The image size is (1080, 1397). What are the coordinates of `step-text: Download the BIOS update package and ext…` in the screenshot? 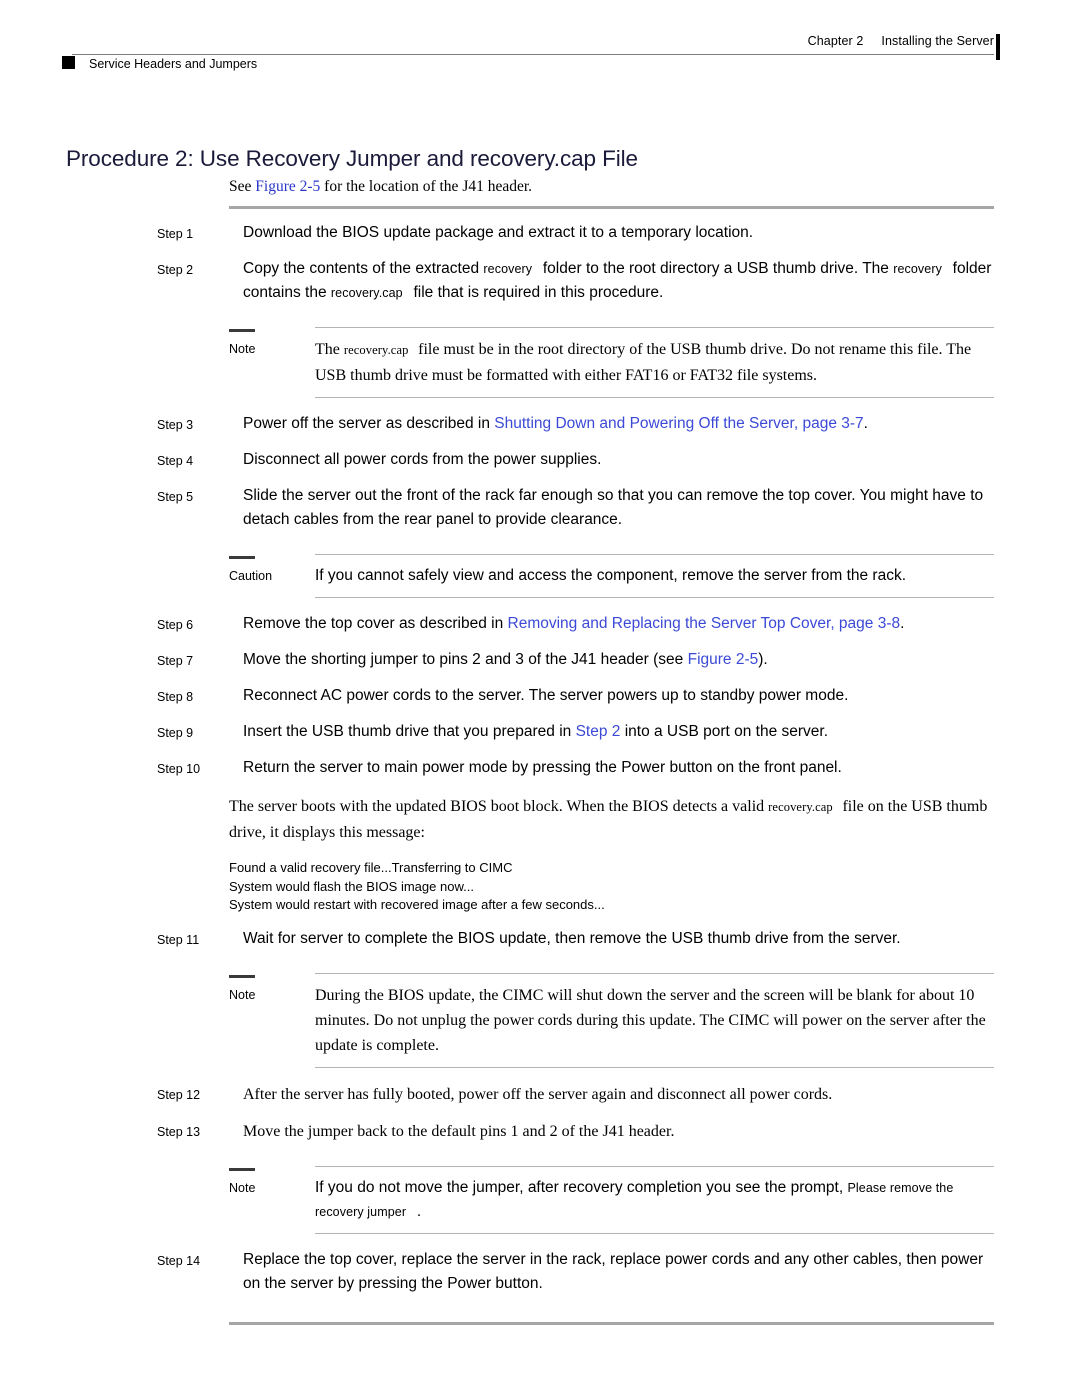 It's located at (498, 232).